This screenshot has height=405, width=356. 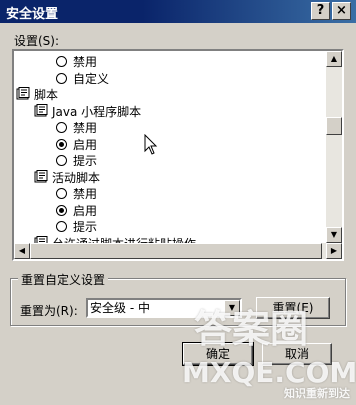 What do you see at coordinates (120, 308) in the screenshot?
I see `security-level-value: 安全级 - 中` at bounding box center [120, 308].